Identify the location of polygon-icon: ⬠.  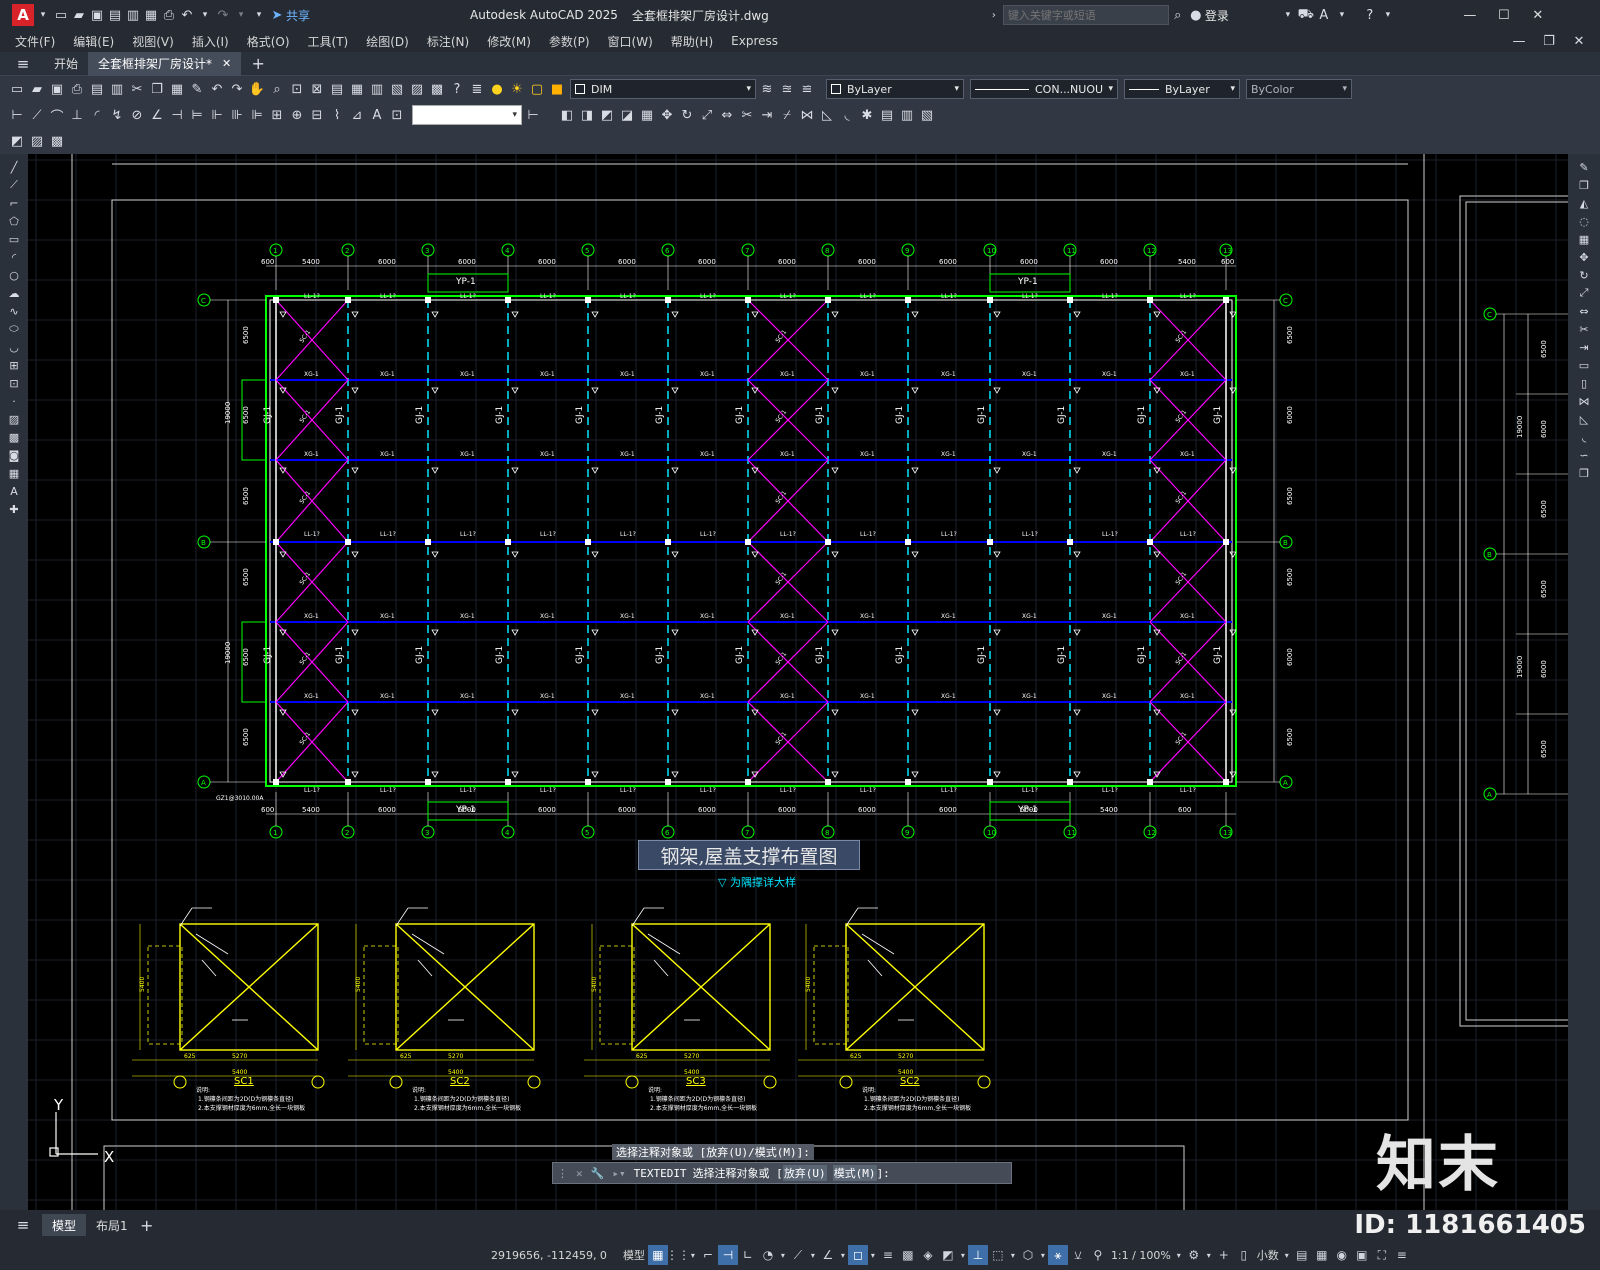
(14, 221).